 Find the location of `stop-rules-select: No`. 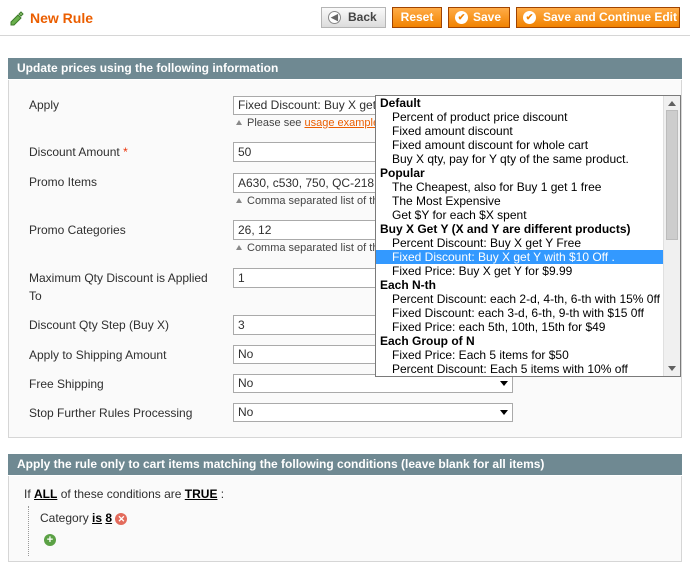

stop-rules-select: No is located at coordinates (373, 412).